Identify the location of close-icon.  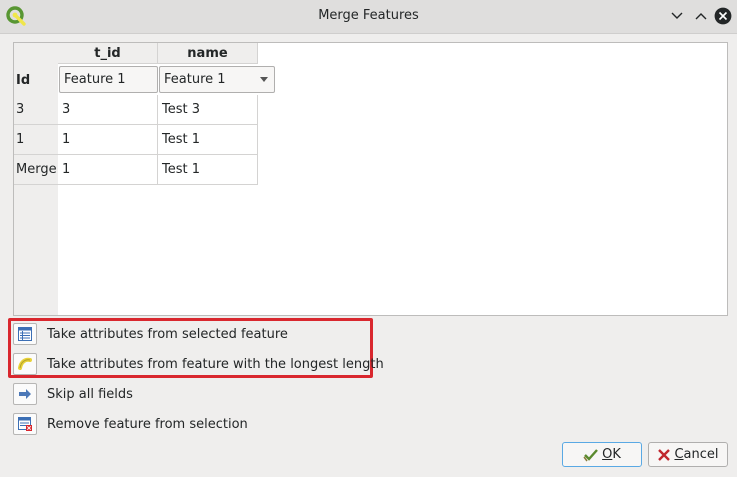
(723, 16).